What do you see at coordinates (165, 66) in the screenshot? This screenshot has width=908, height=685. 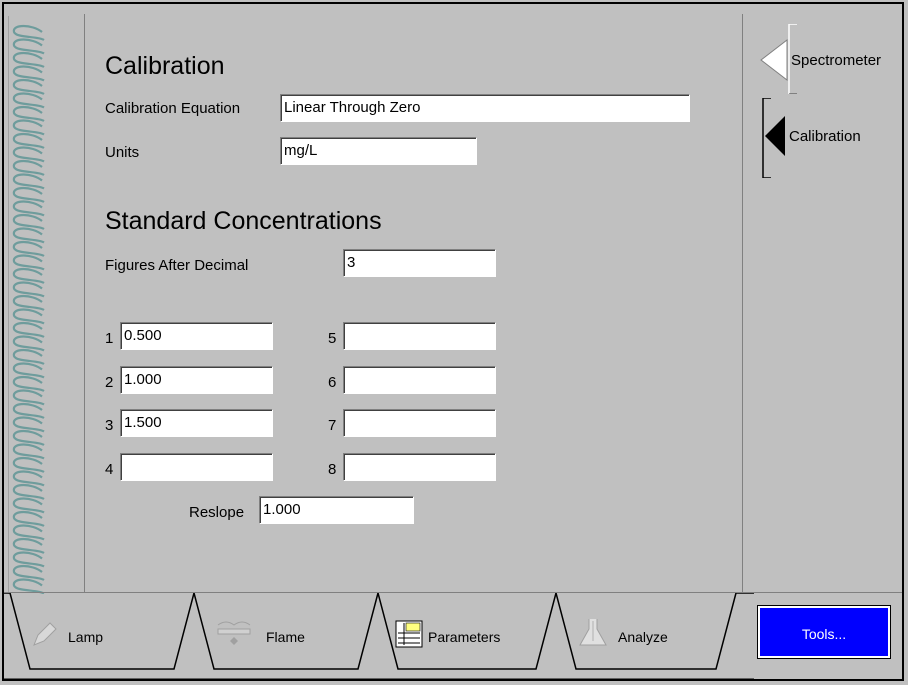 I see `page-title: Calibration` at bounding box center [165, 66].